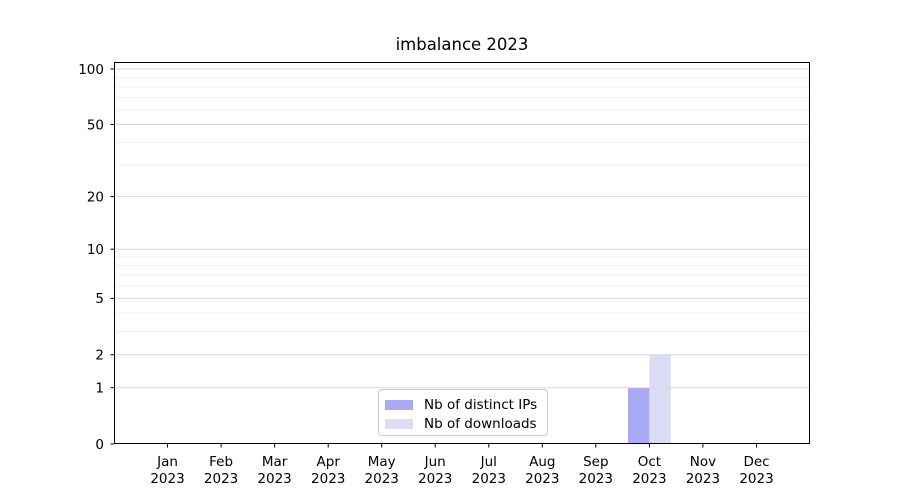  What do you see at coordinates (275, 462) in the screenshot?
I see `x-tick-label-month: Mar` at bounding box center [275, 462].